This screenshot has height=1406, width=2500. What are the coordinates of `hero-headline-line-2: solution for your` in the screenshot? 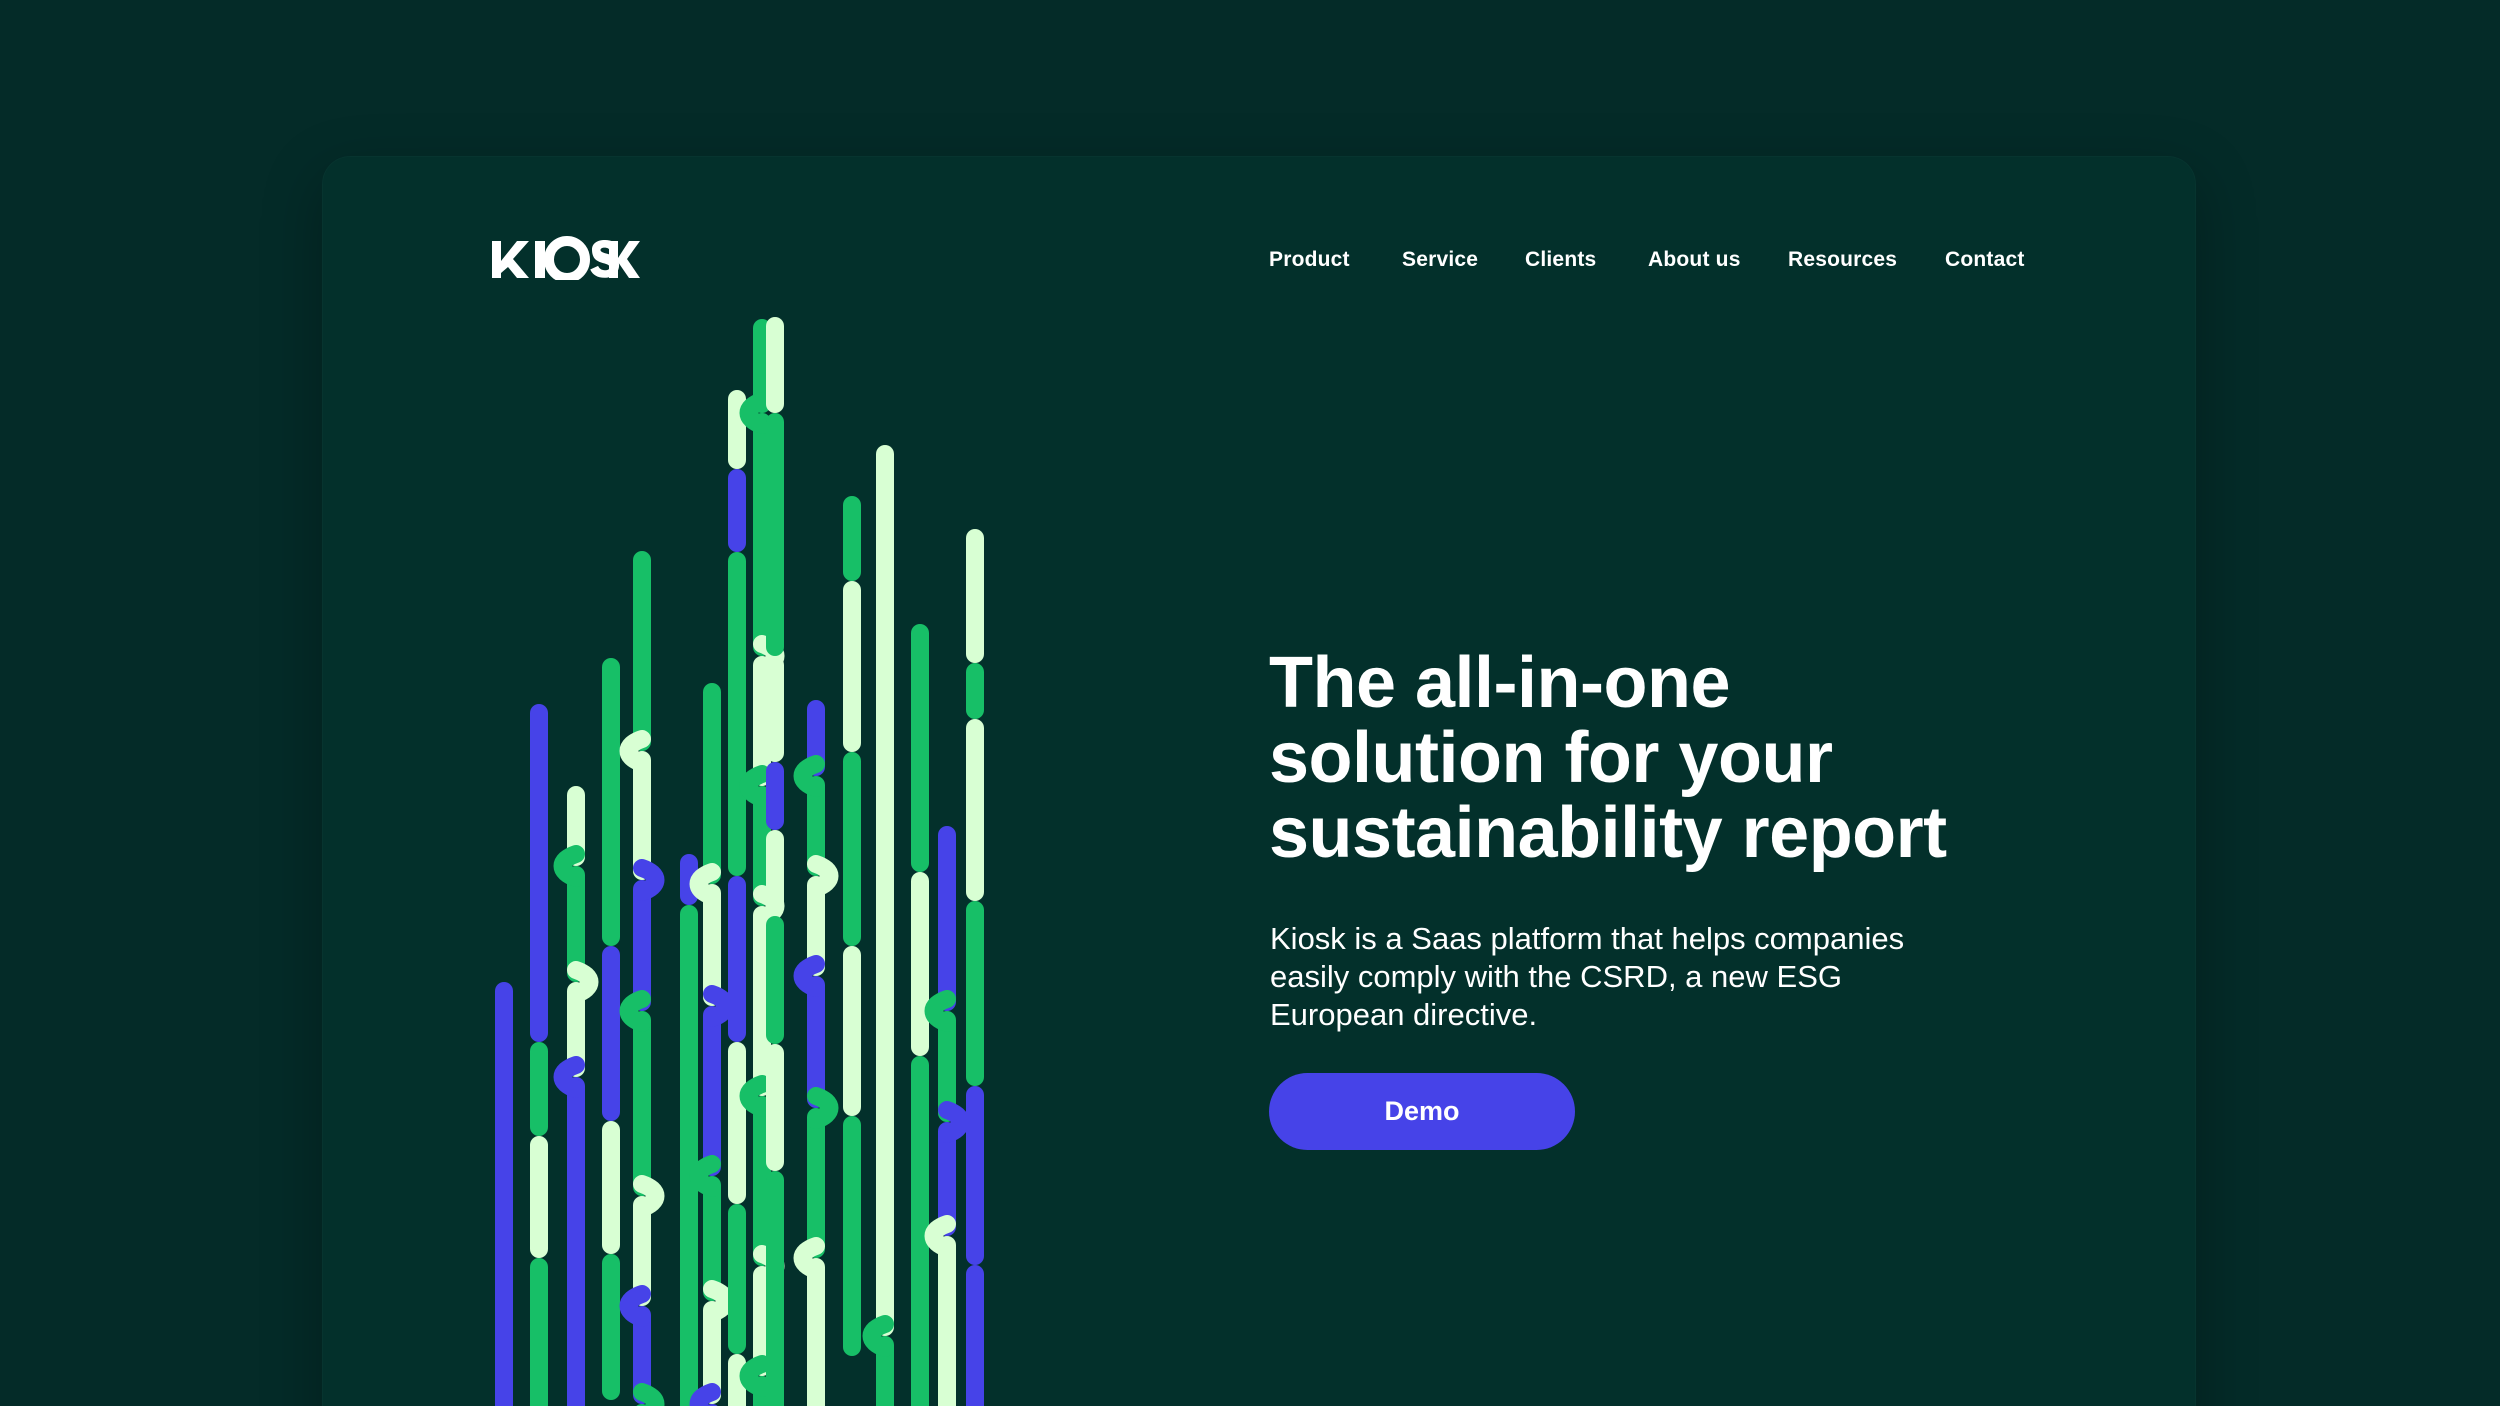 It's located at (1551, 758).